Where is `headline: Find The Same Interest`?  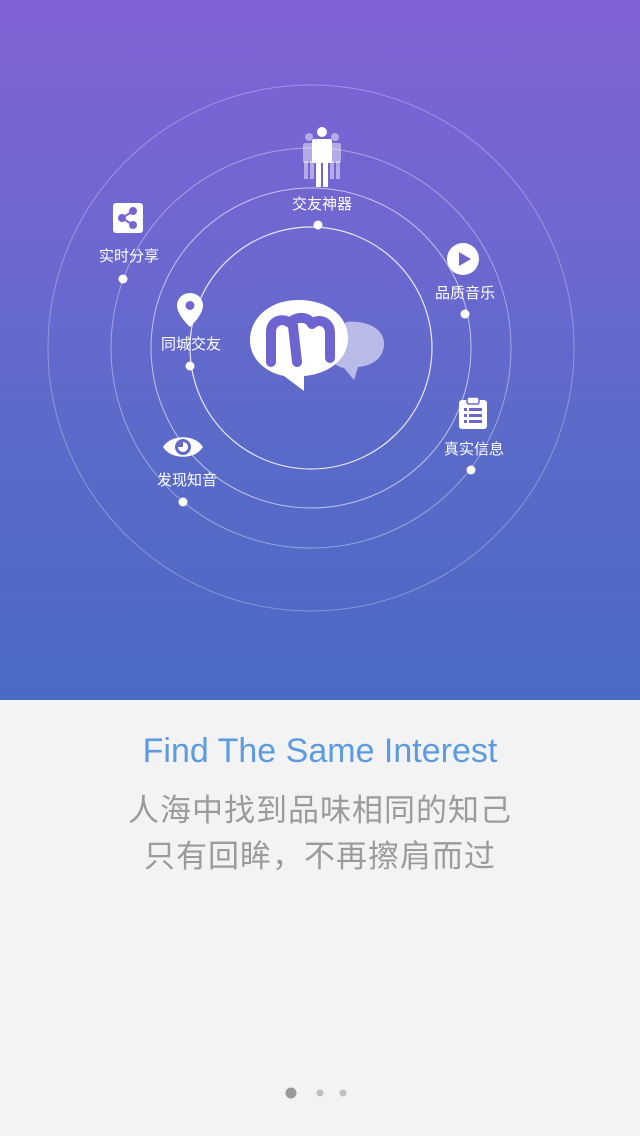
headline: Find The Same Interest is located at coordinates (320, 751).